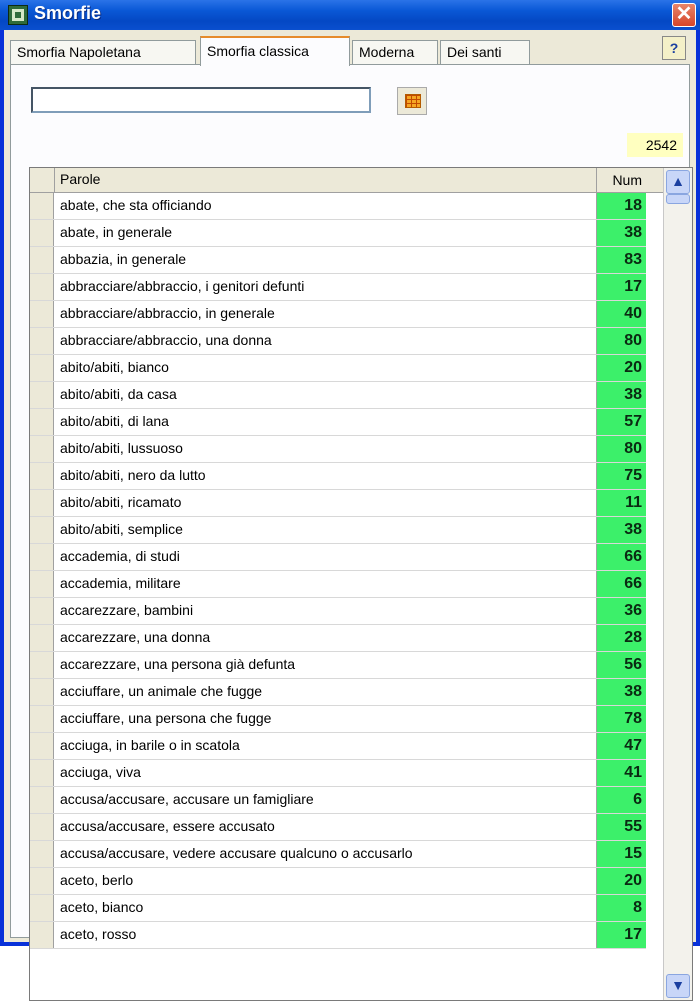 Image resolution: width=700 pixels, height=1001 pixels. What do you see at coordinates (621, 260) in the screenshot?
I see `row-number: 83` at bounding box center [621, 260].